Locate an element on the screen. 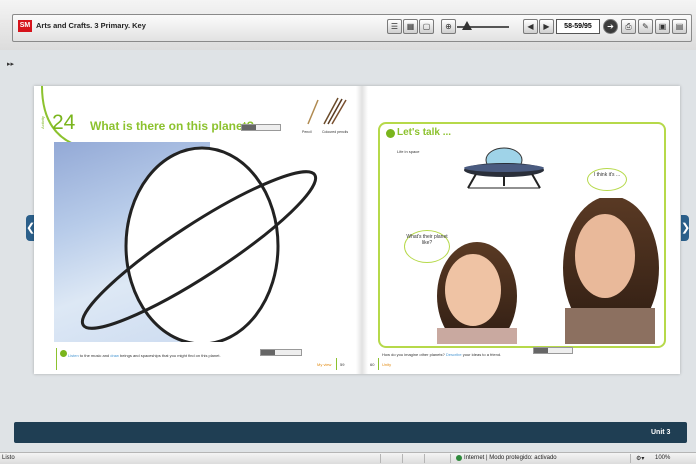  expand-panel-icon: ▸▸ is located at coordinates (10, 64).